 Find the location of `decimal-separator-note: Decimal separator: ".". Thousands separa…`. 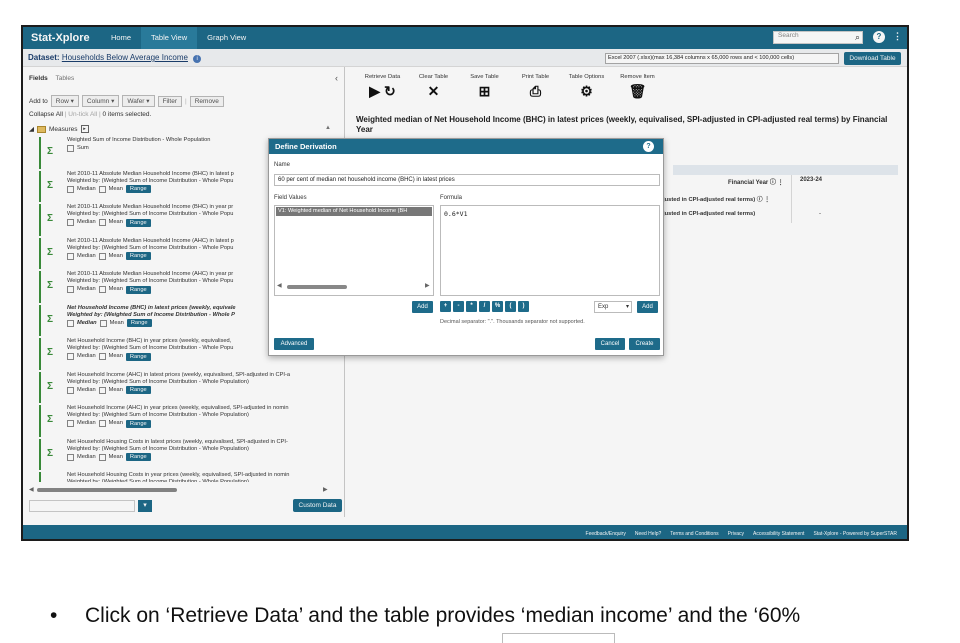

decimal-separator-note: Decimal separator: ".". Thousands separa… is located at coordinates (512, 322).